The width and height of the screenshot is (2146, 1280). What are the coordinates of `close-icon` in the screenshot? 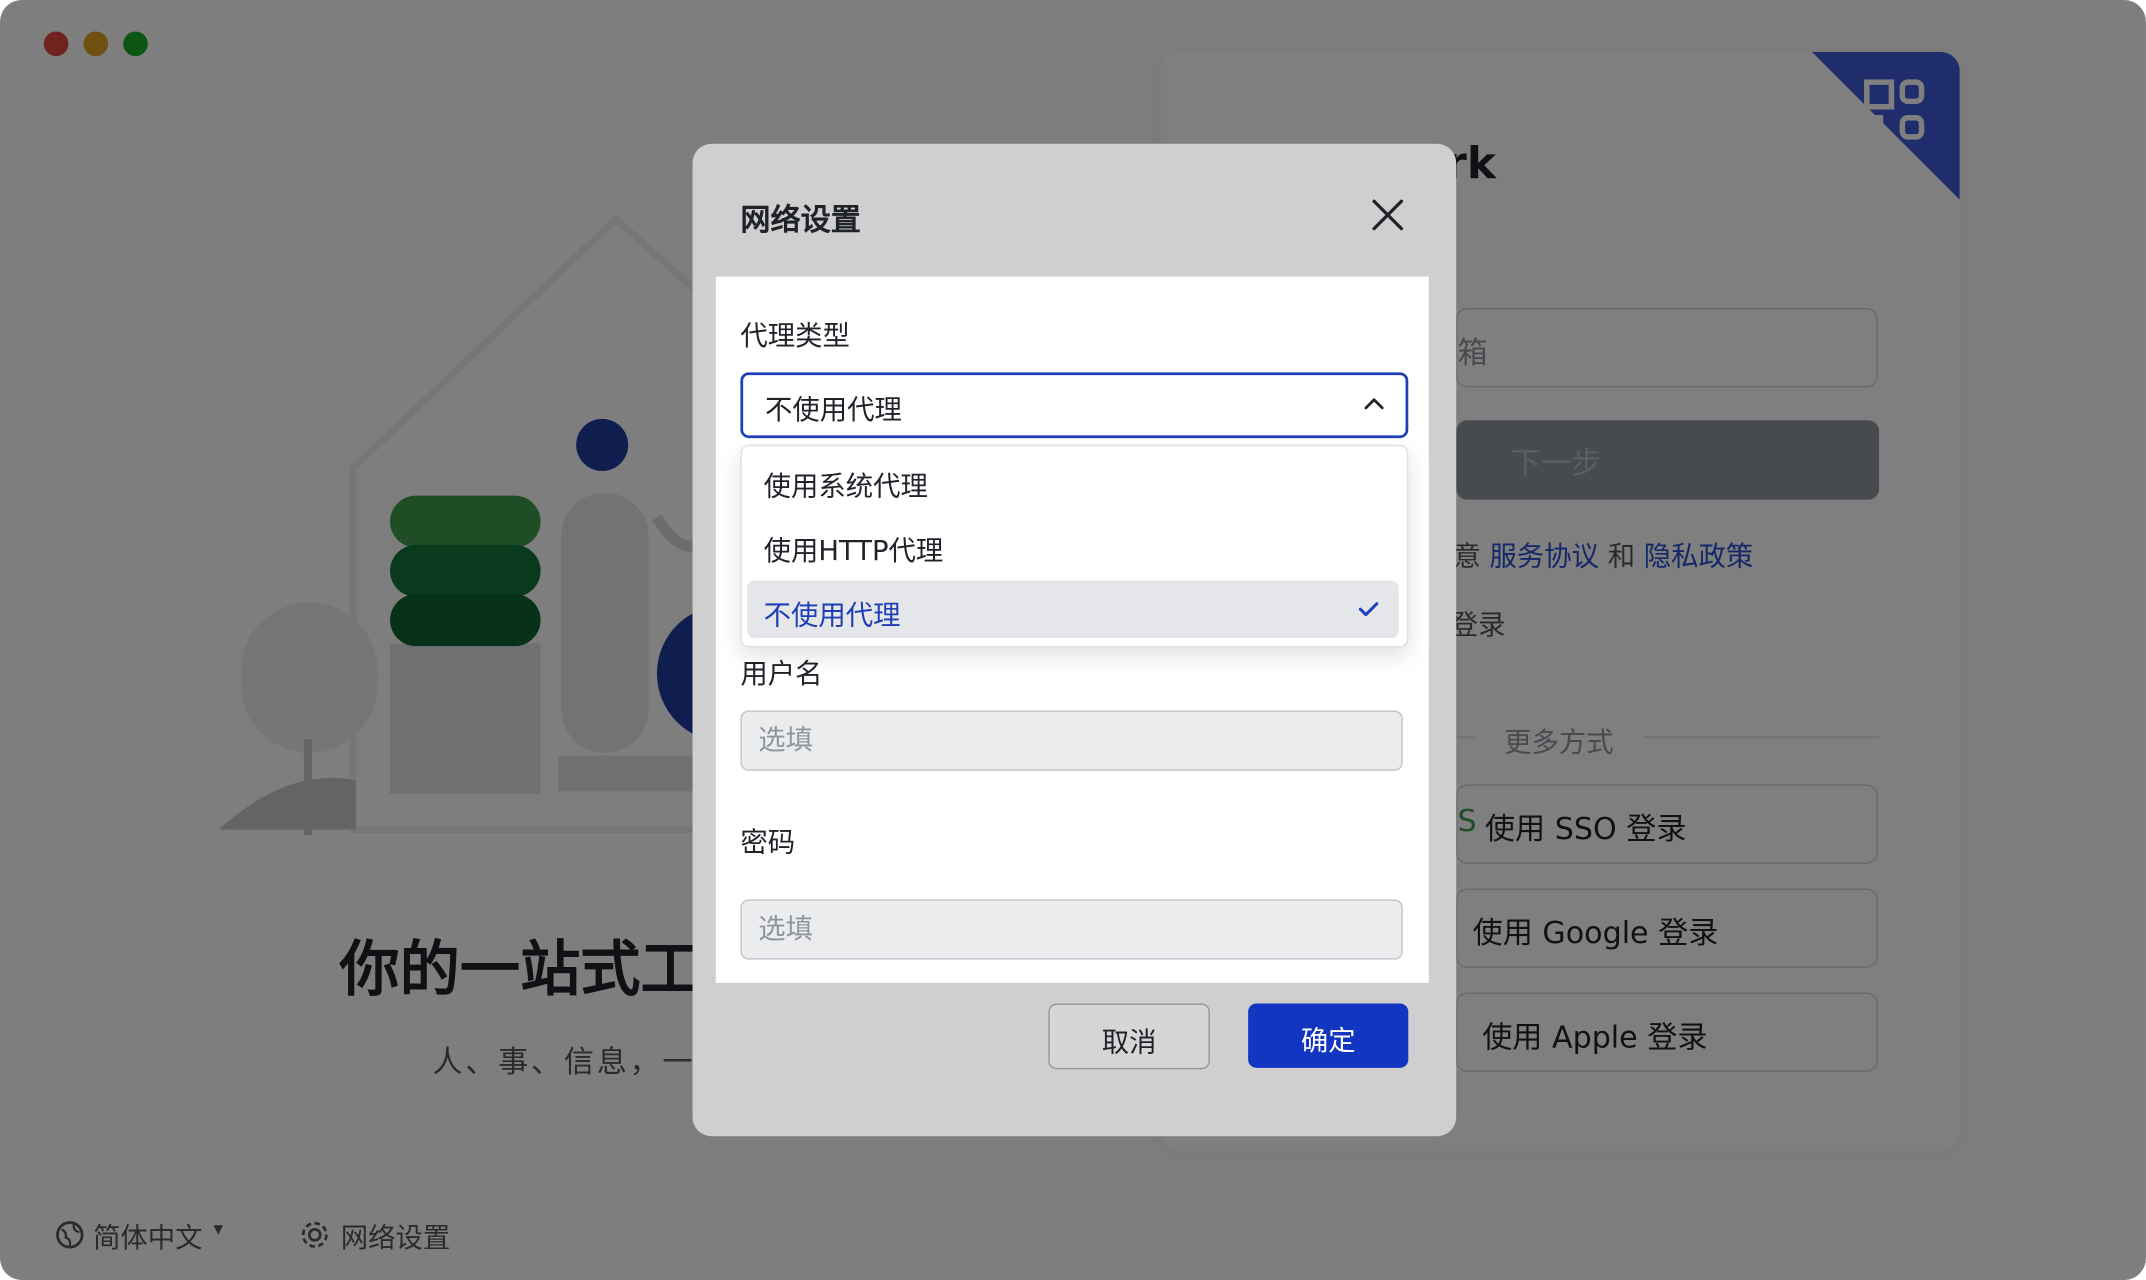 It's located at (1388, 215).